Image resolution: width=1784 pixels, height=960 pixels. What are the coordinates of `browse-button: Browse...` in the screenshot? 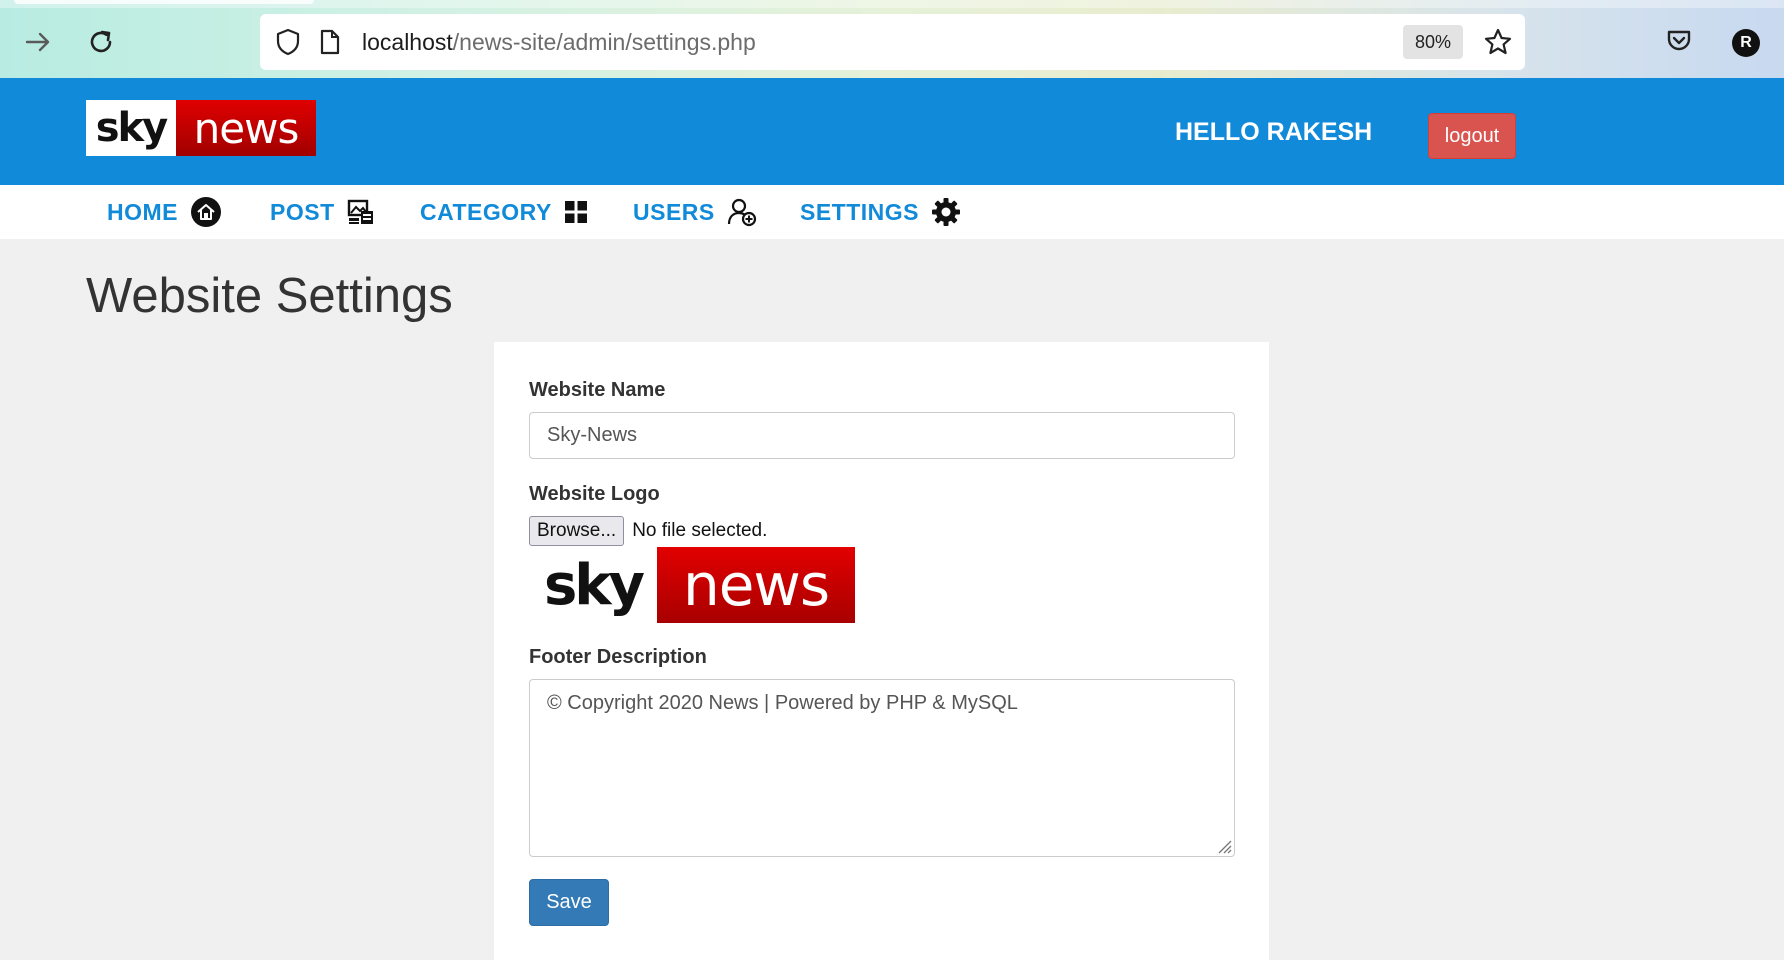 It's located at (577, 531).